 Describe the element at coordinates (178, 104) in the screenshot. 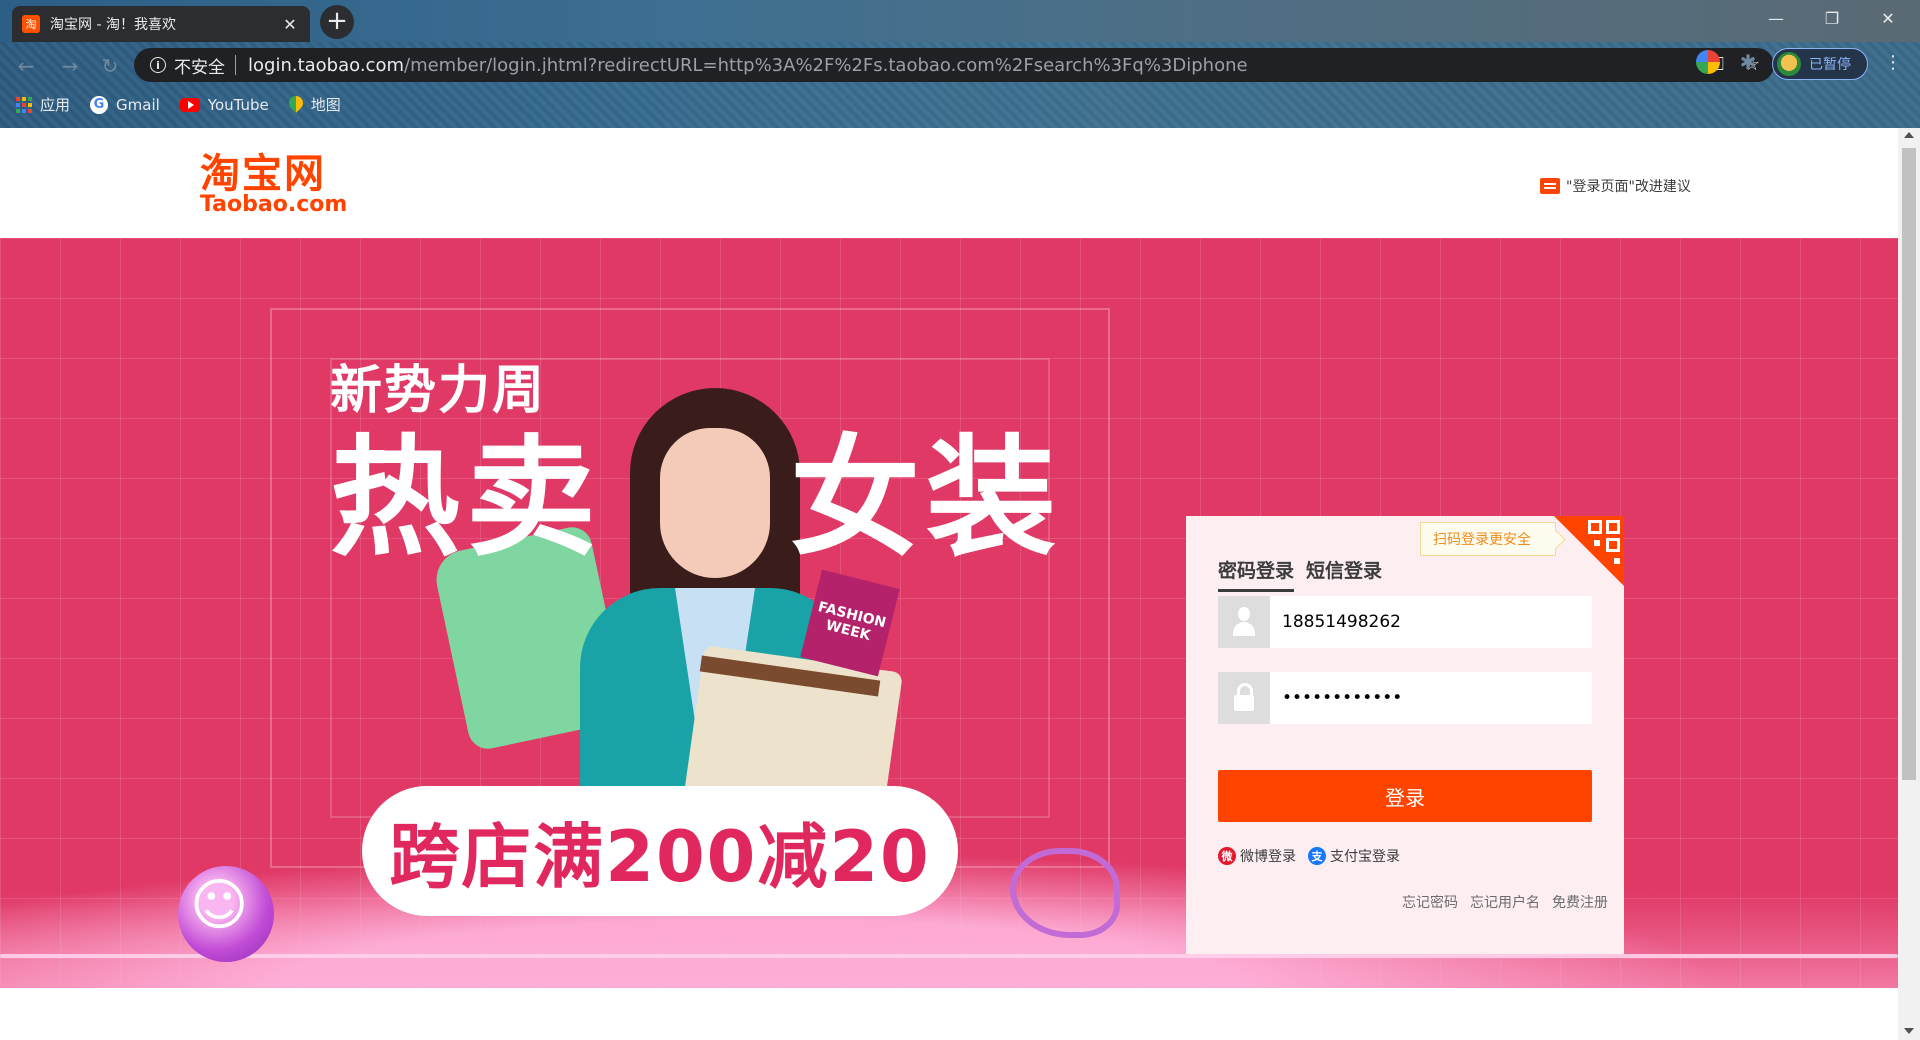

I see `bookmarks-bar: 应用 G Gmail YouTube 地图` at that location.